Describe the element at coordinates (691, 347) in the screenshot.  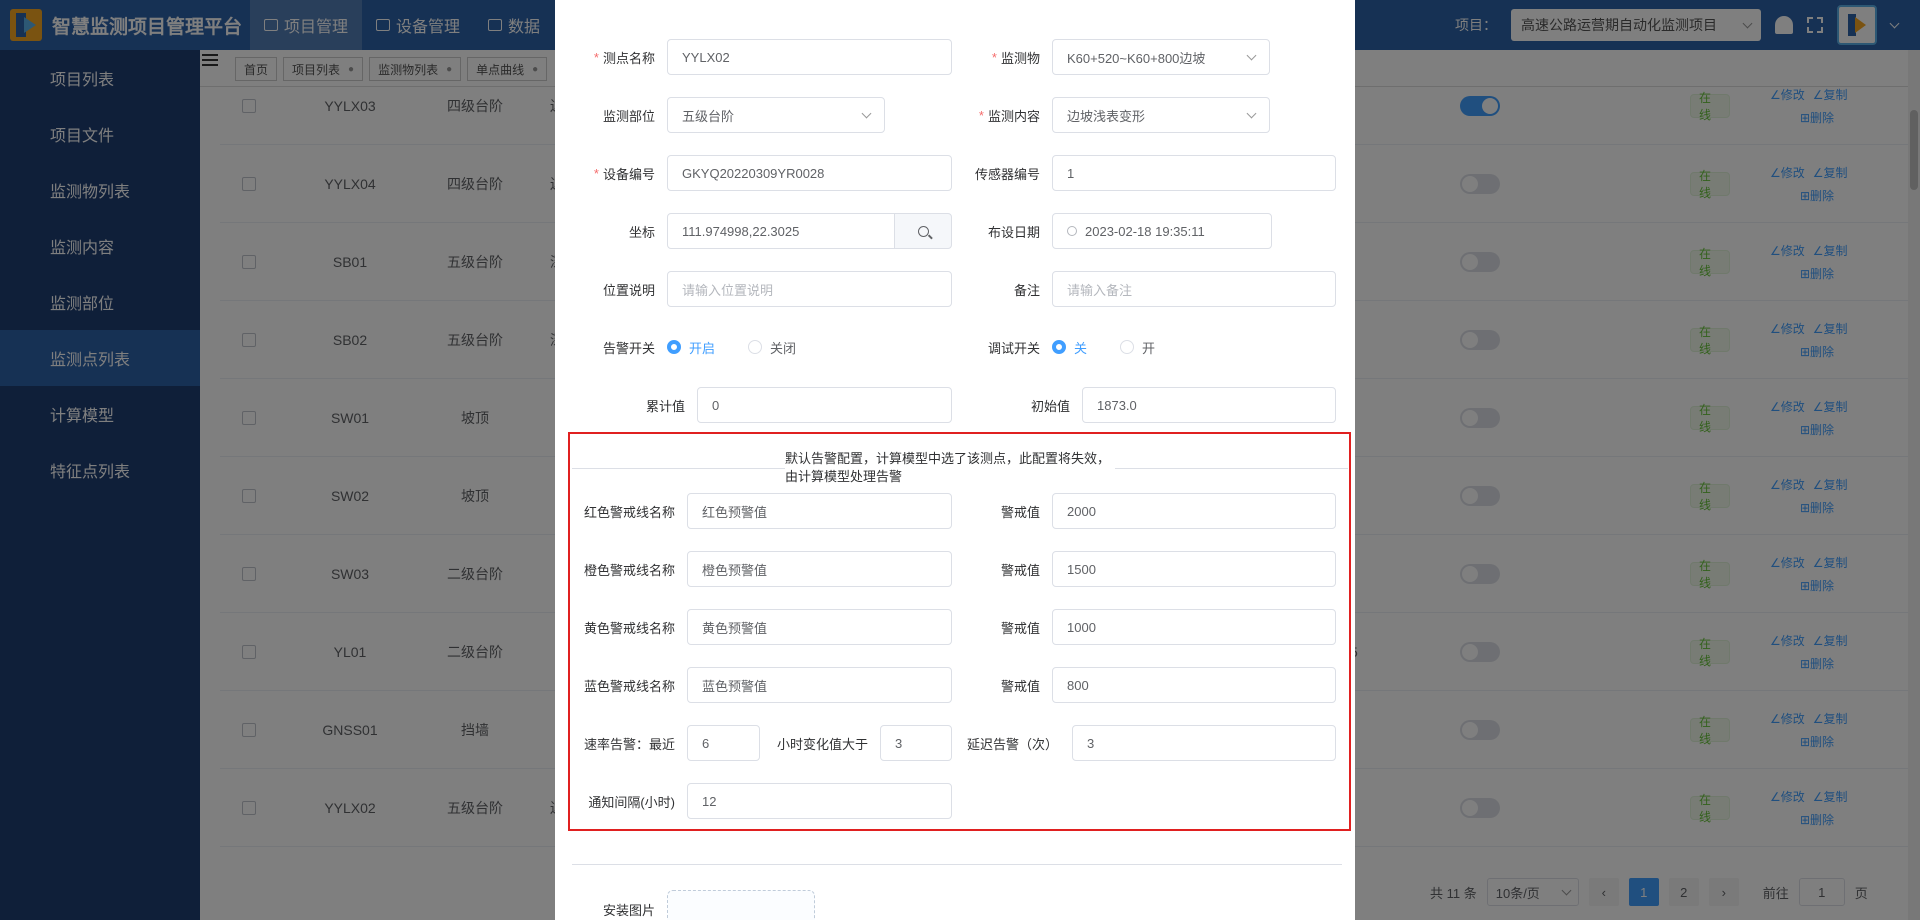
I see `alarm-on-radio: 开启` at that location.